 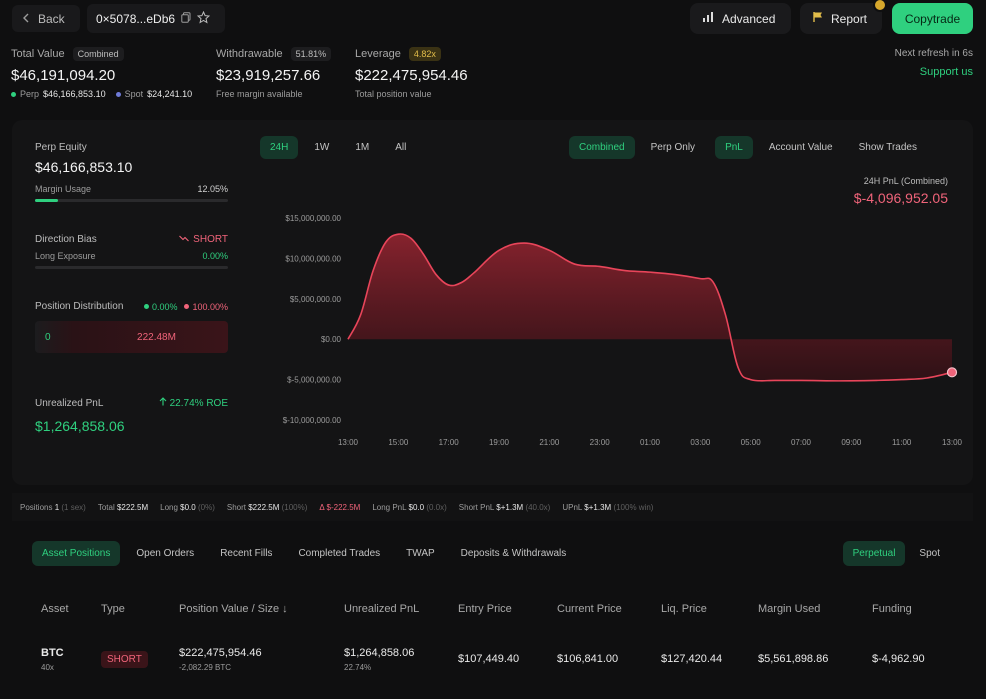 I want to click on col-liq-price: Liq. Price, so click(x=684, y=609).